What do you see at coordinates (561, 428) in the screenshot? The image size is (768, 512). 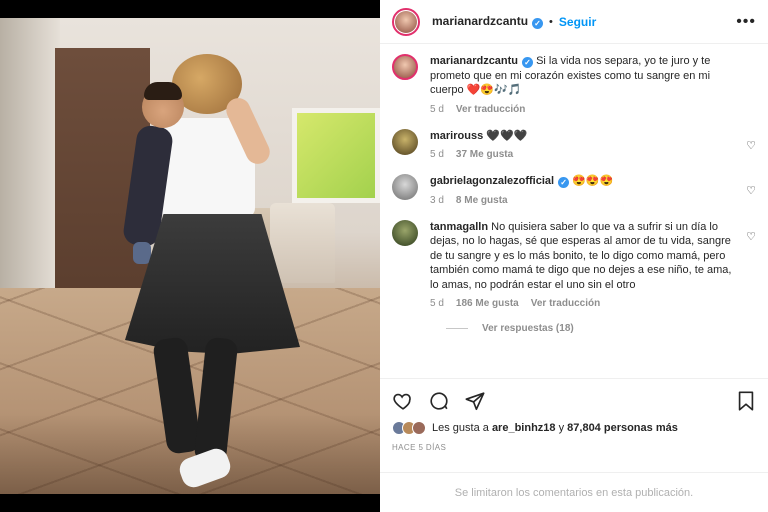 I see `likes-joiner: y` at bounding box center [561, 428].